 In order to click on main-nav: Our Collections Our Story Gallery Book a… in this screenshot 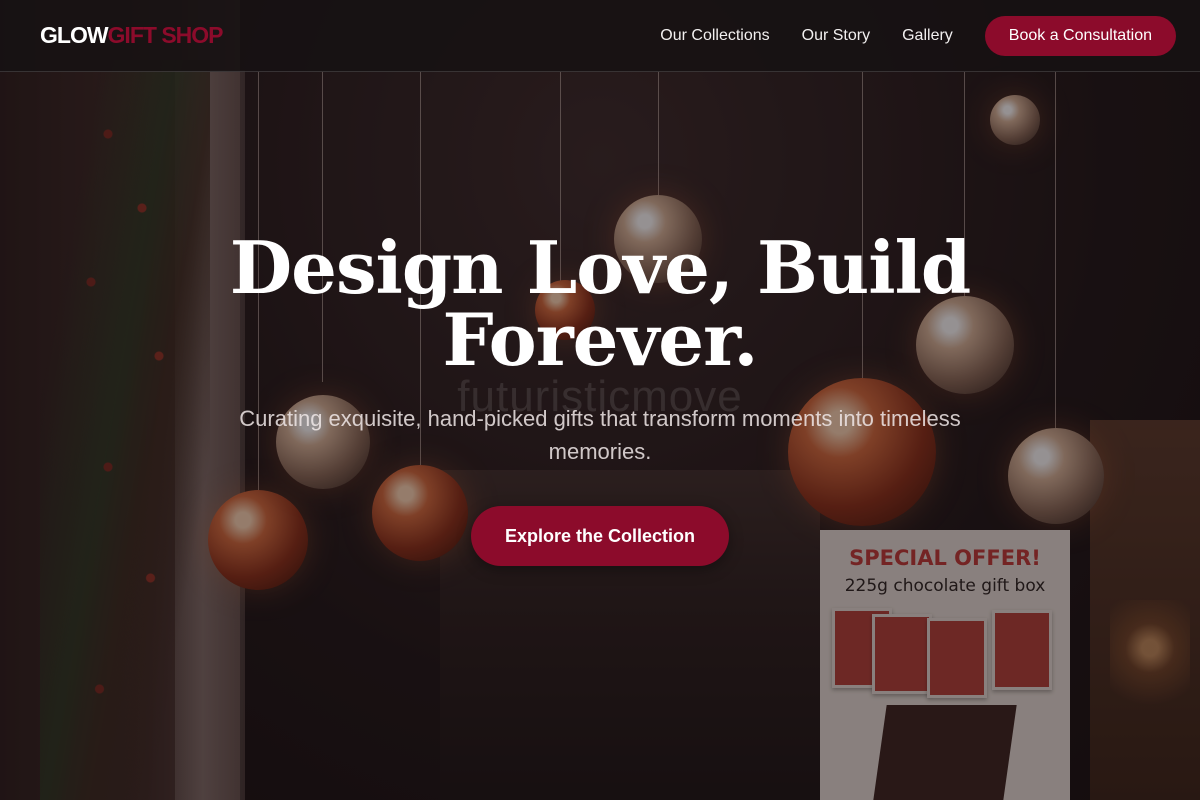, I will do `click(918, 36)`.